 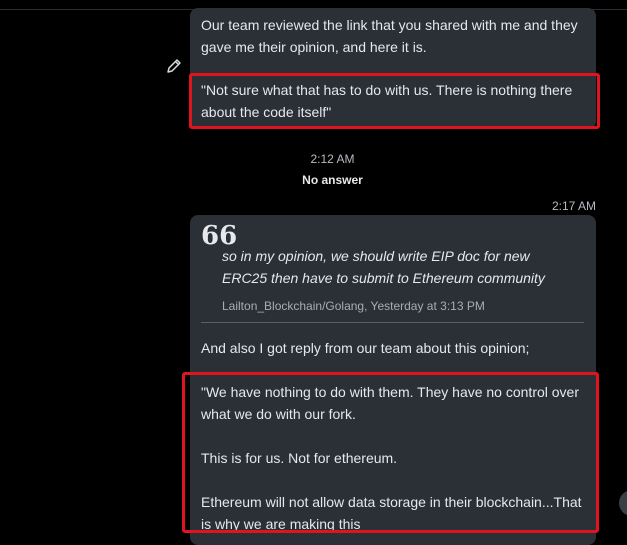 What do you see at coordinates (174, 66) in the screenshot?
I see `pencil-icon` at bounding box center [174, 66].